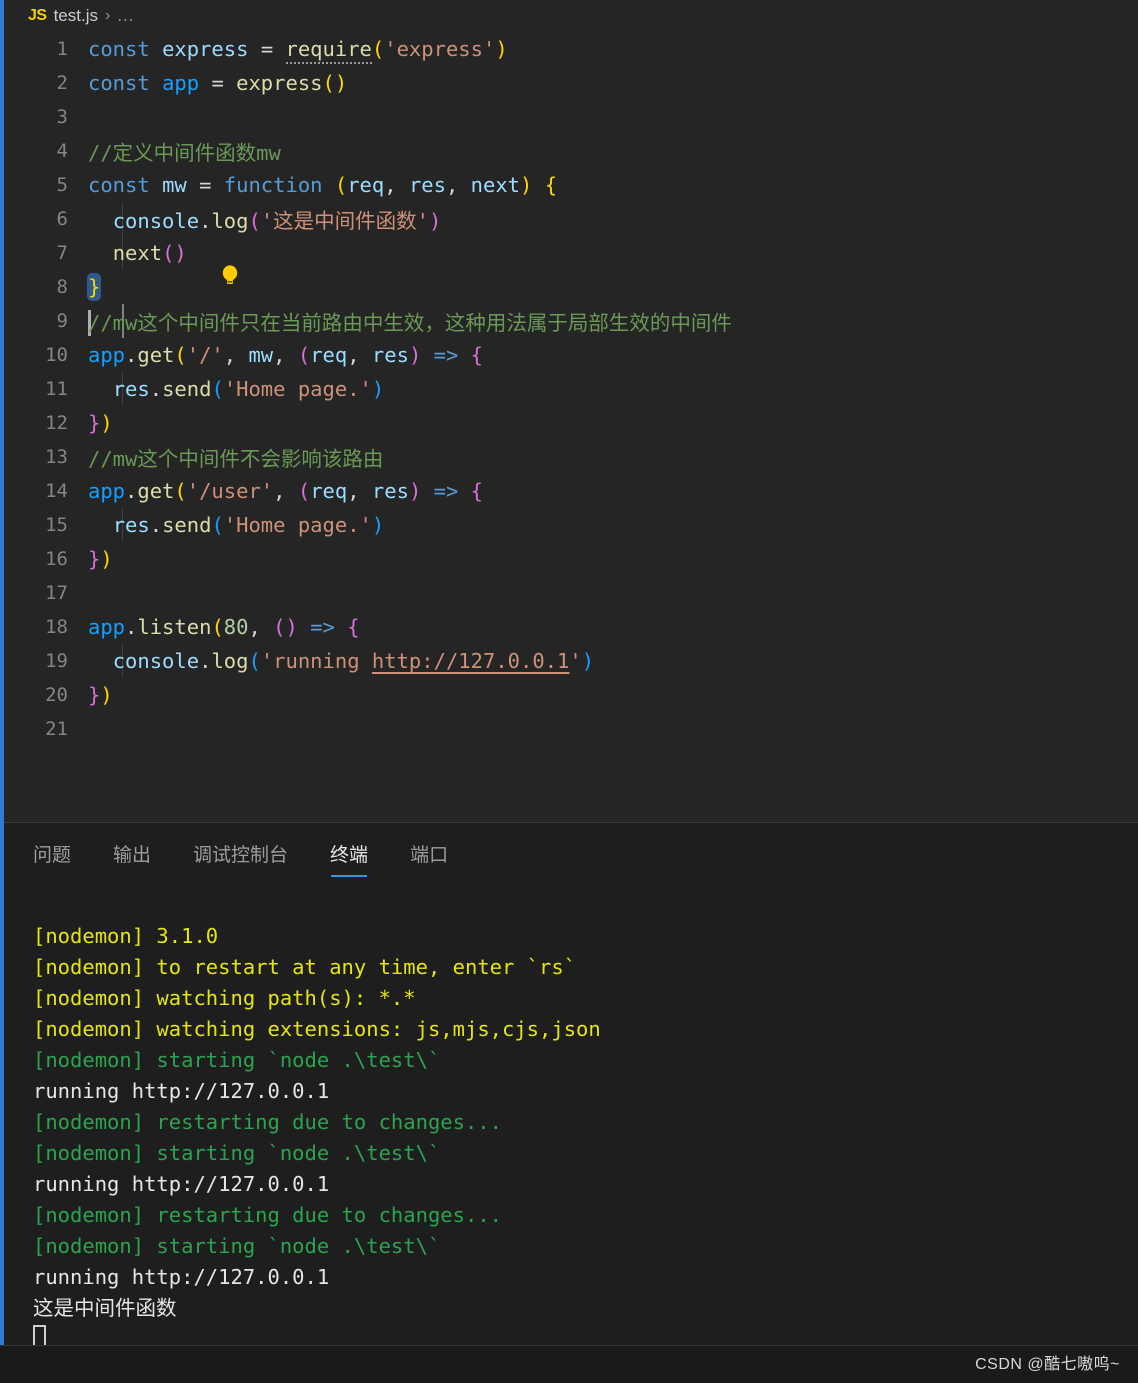 The width and height of the screenshot is (1138, 1383). Describe the element at coordinates (56, 355) in the screenshot. I see `line-number: 10` at that location.